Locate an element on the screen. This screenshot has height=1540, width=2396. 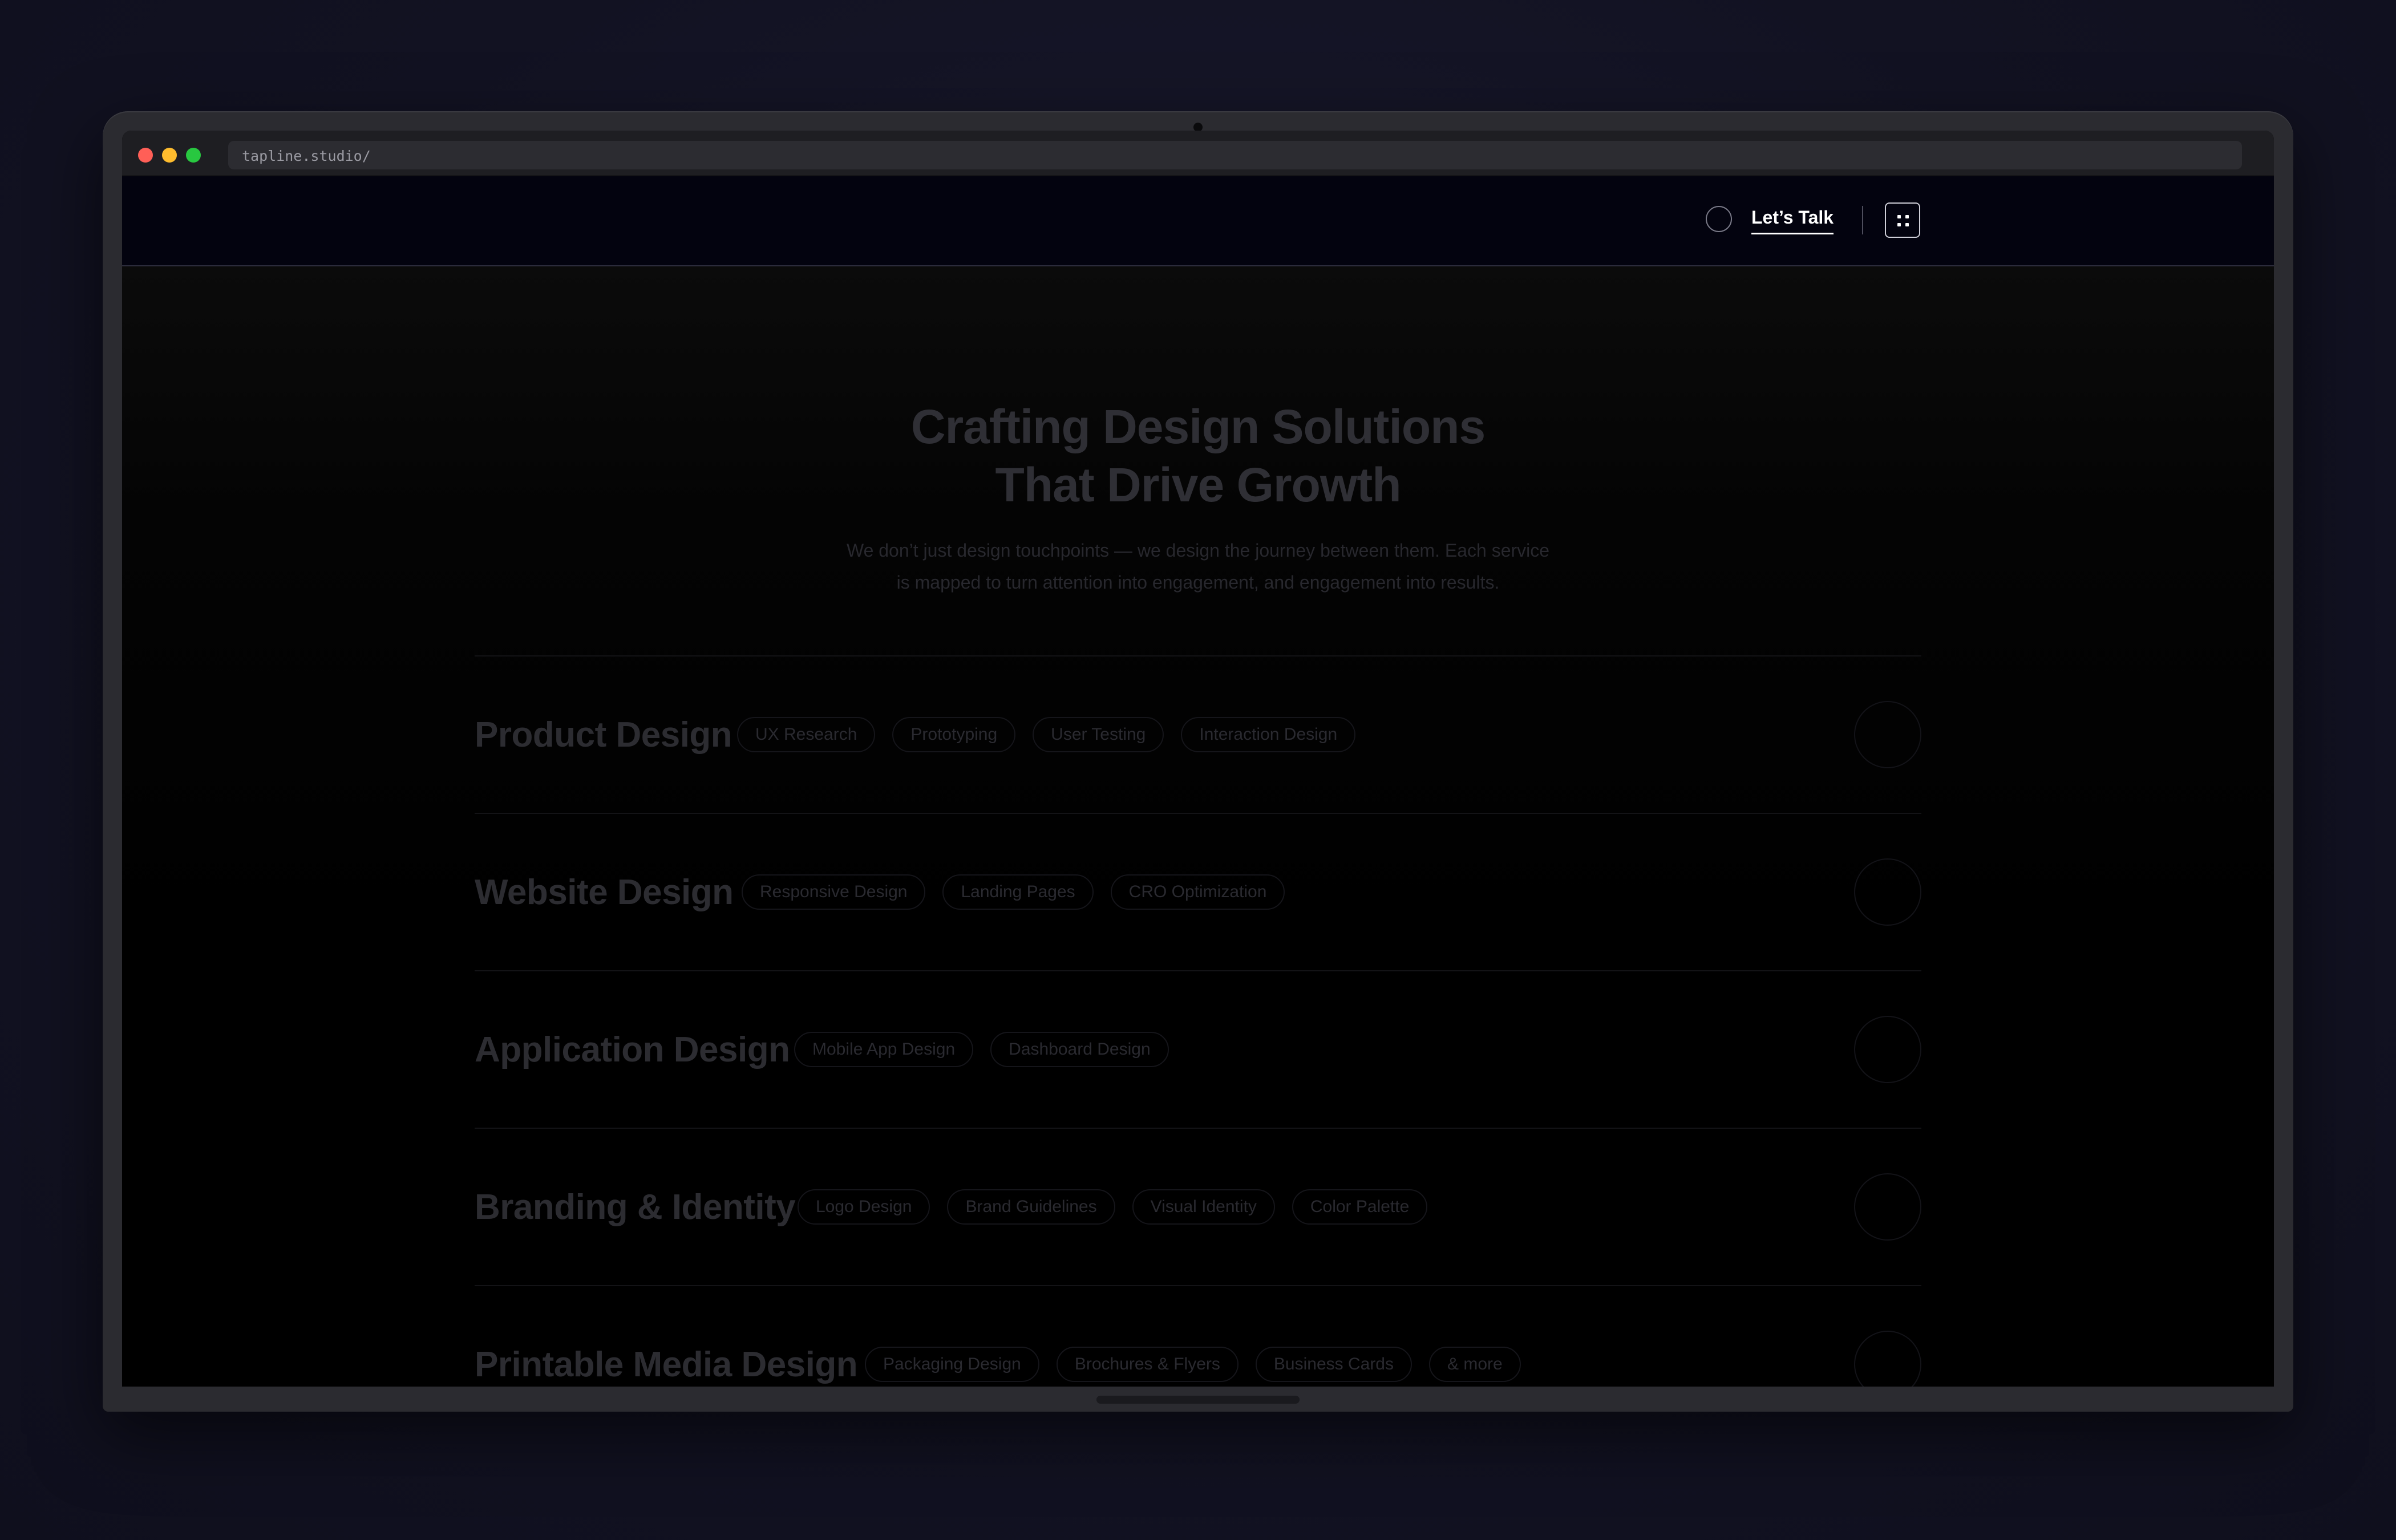
menu-button is located at coordinates (1903, 220).